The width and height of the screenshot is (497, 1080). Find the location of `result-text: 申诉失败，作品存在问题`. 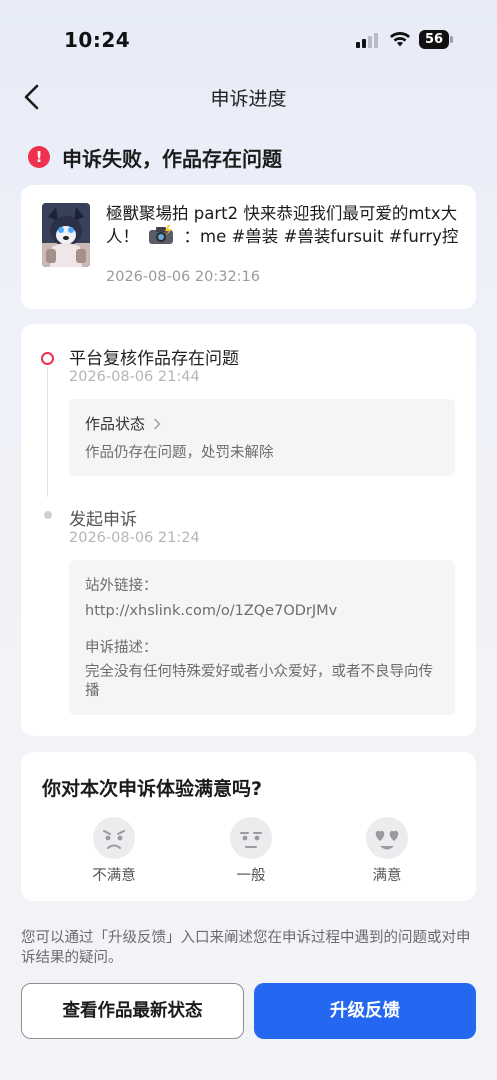

result-text: 申诉失败，作品存在问题 is located at coordinates (172, 158).